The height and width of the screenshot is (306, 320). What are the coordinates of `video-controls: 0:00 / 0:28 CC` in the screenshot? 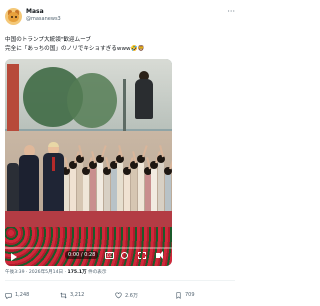 It's located at (88, 256).